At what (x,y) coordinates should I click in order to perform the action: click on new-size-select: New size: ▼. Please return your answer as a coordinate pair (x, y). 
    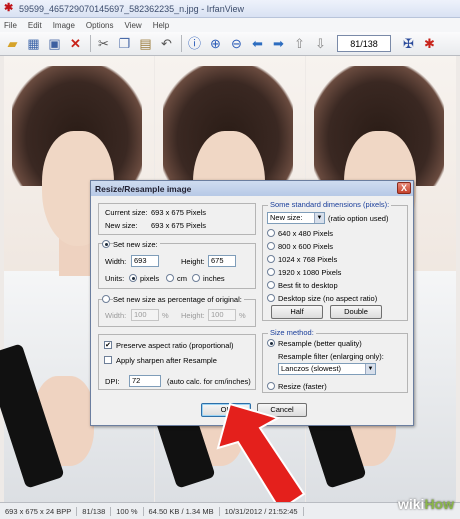
    Looking at the image, I should click on (296, 218).